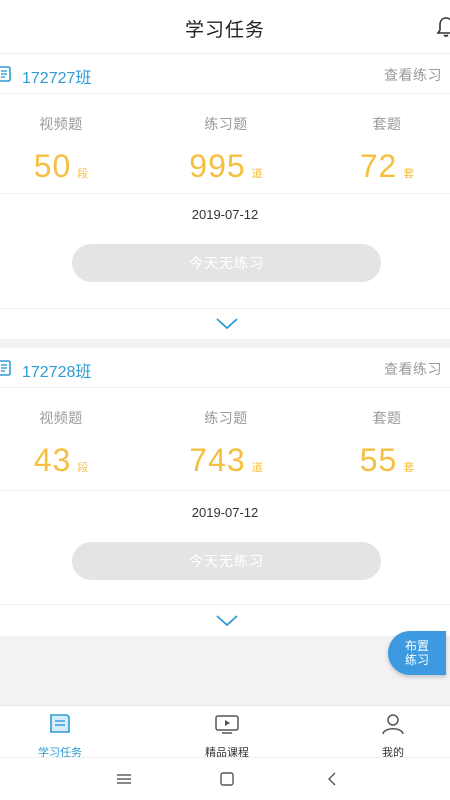 This screenshot has height=800, width=450. What do you see at coordinates (57, 78) in the screenshot?
I see `class-name: 172727班` at bounding box center [57, 78].